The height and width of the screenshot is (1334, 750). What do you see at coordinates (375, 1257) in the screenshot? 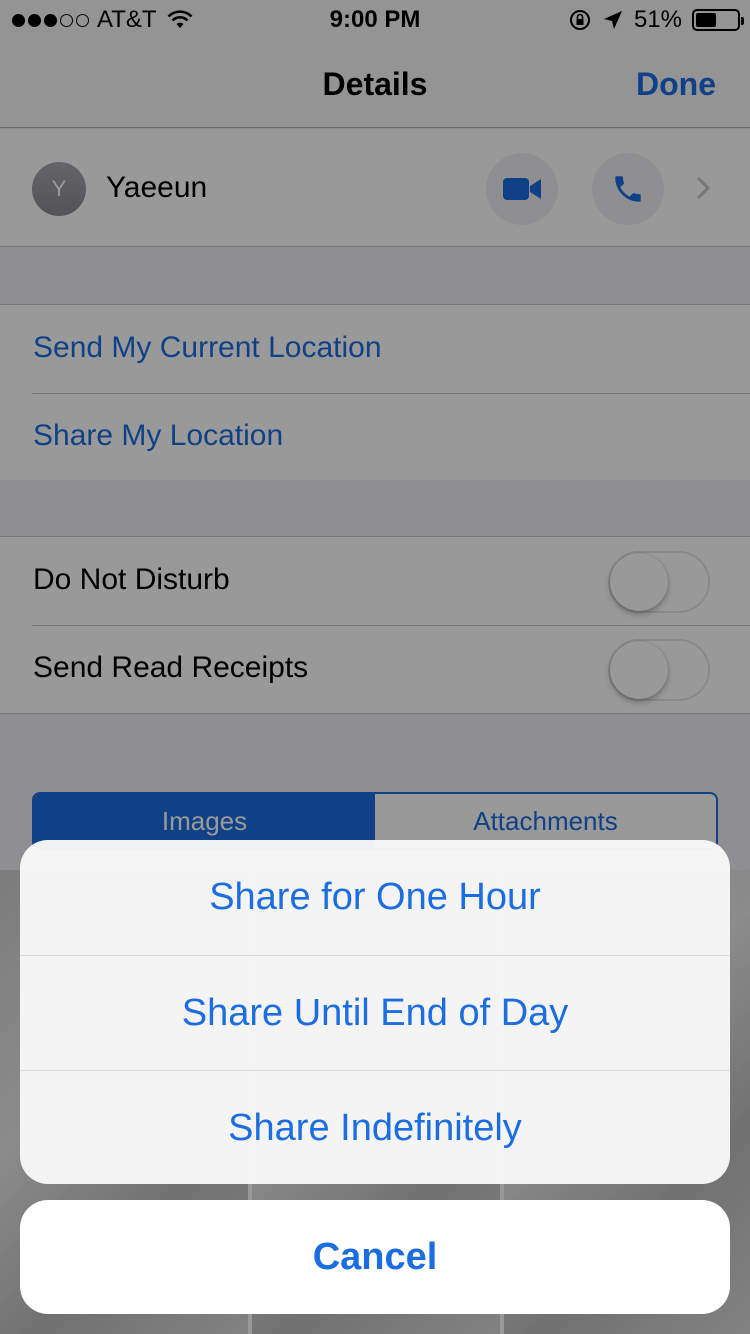
I see `cancel-button: Cancel` at bounding box center [375, 1257].